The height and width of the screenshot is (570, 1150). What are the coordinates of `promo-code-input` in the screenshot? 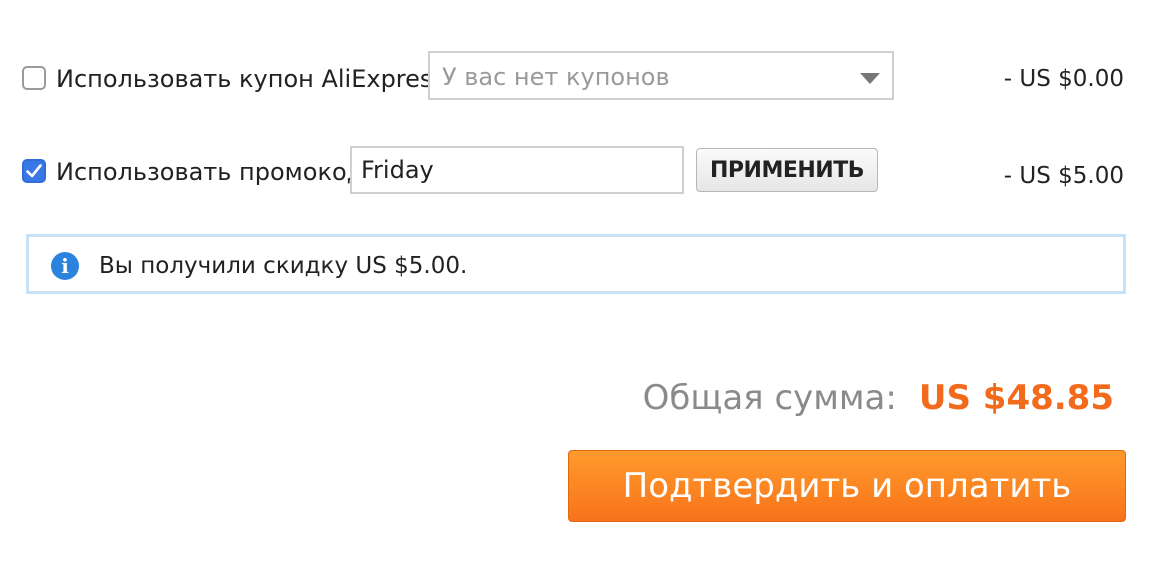 It's located at (517, 170).